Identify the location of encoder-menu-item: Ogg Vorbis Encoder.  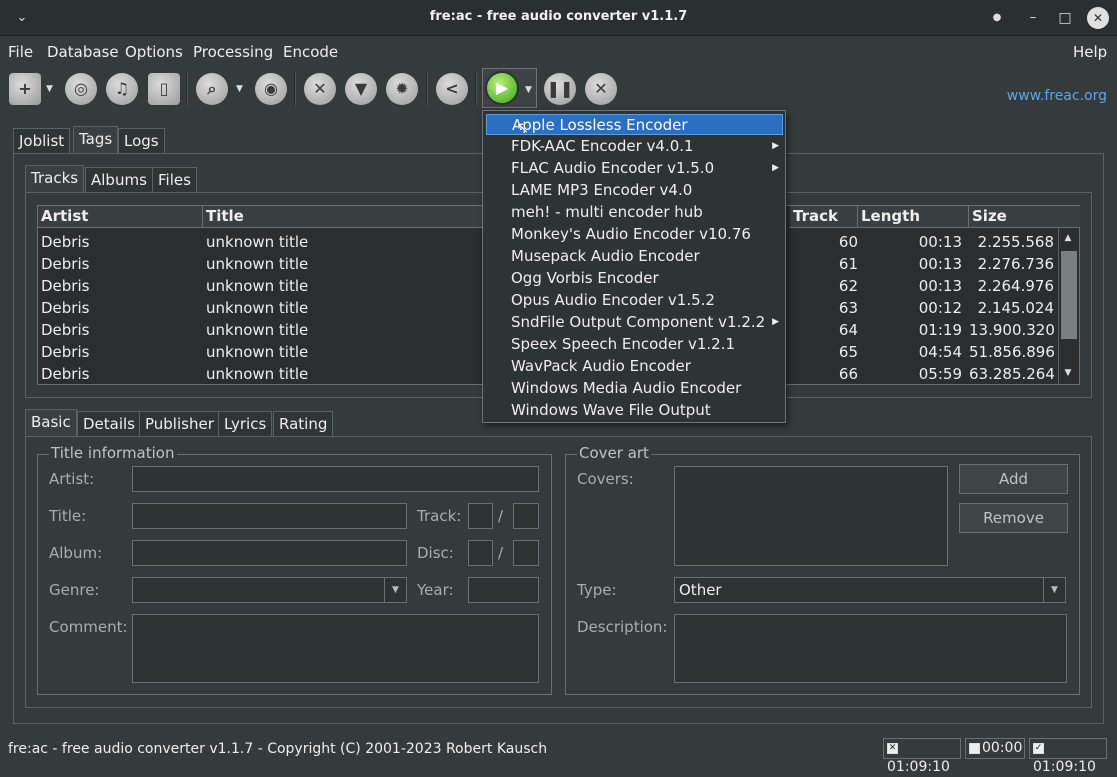
(634, 278).